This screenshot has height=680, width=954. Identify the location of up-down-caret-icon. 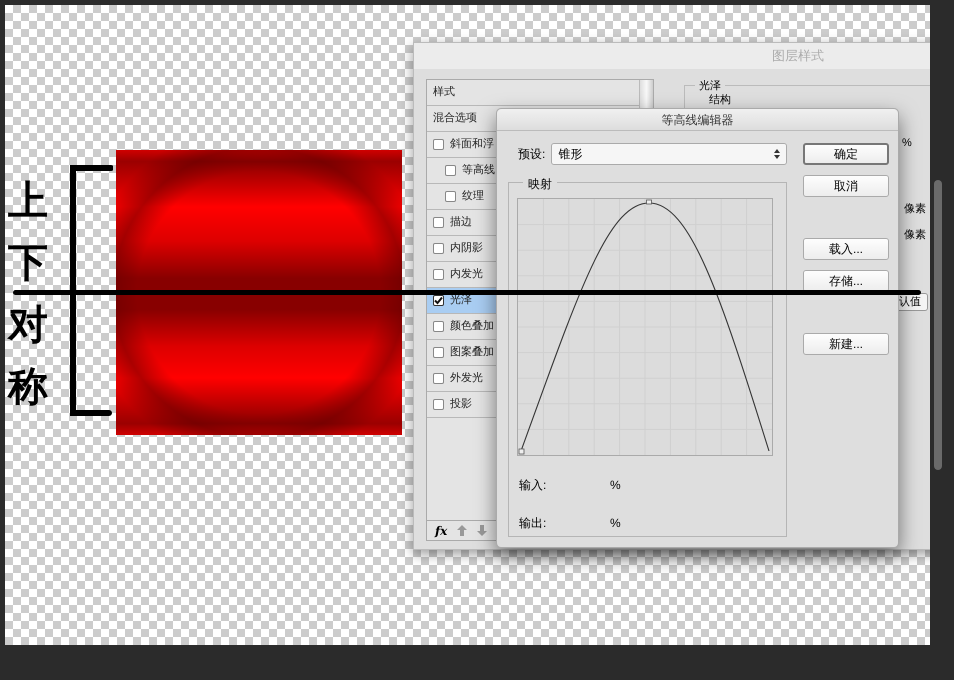
(777, 154).